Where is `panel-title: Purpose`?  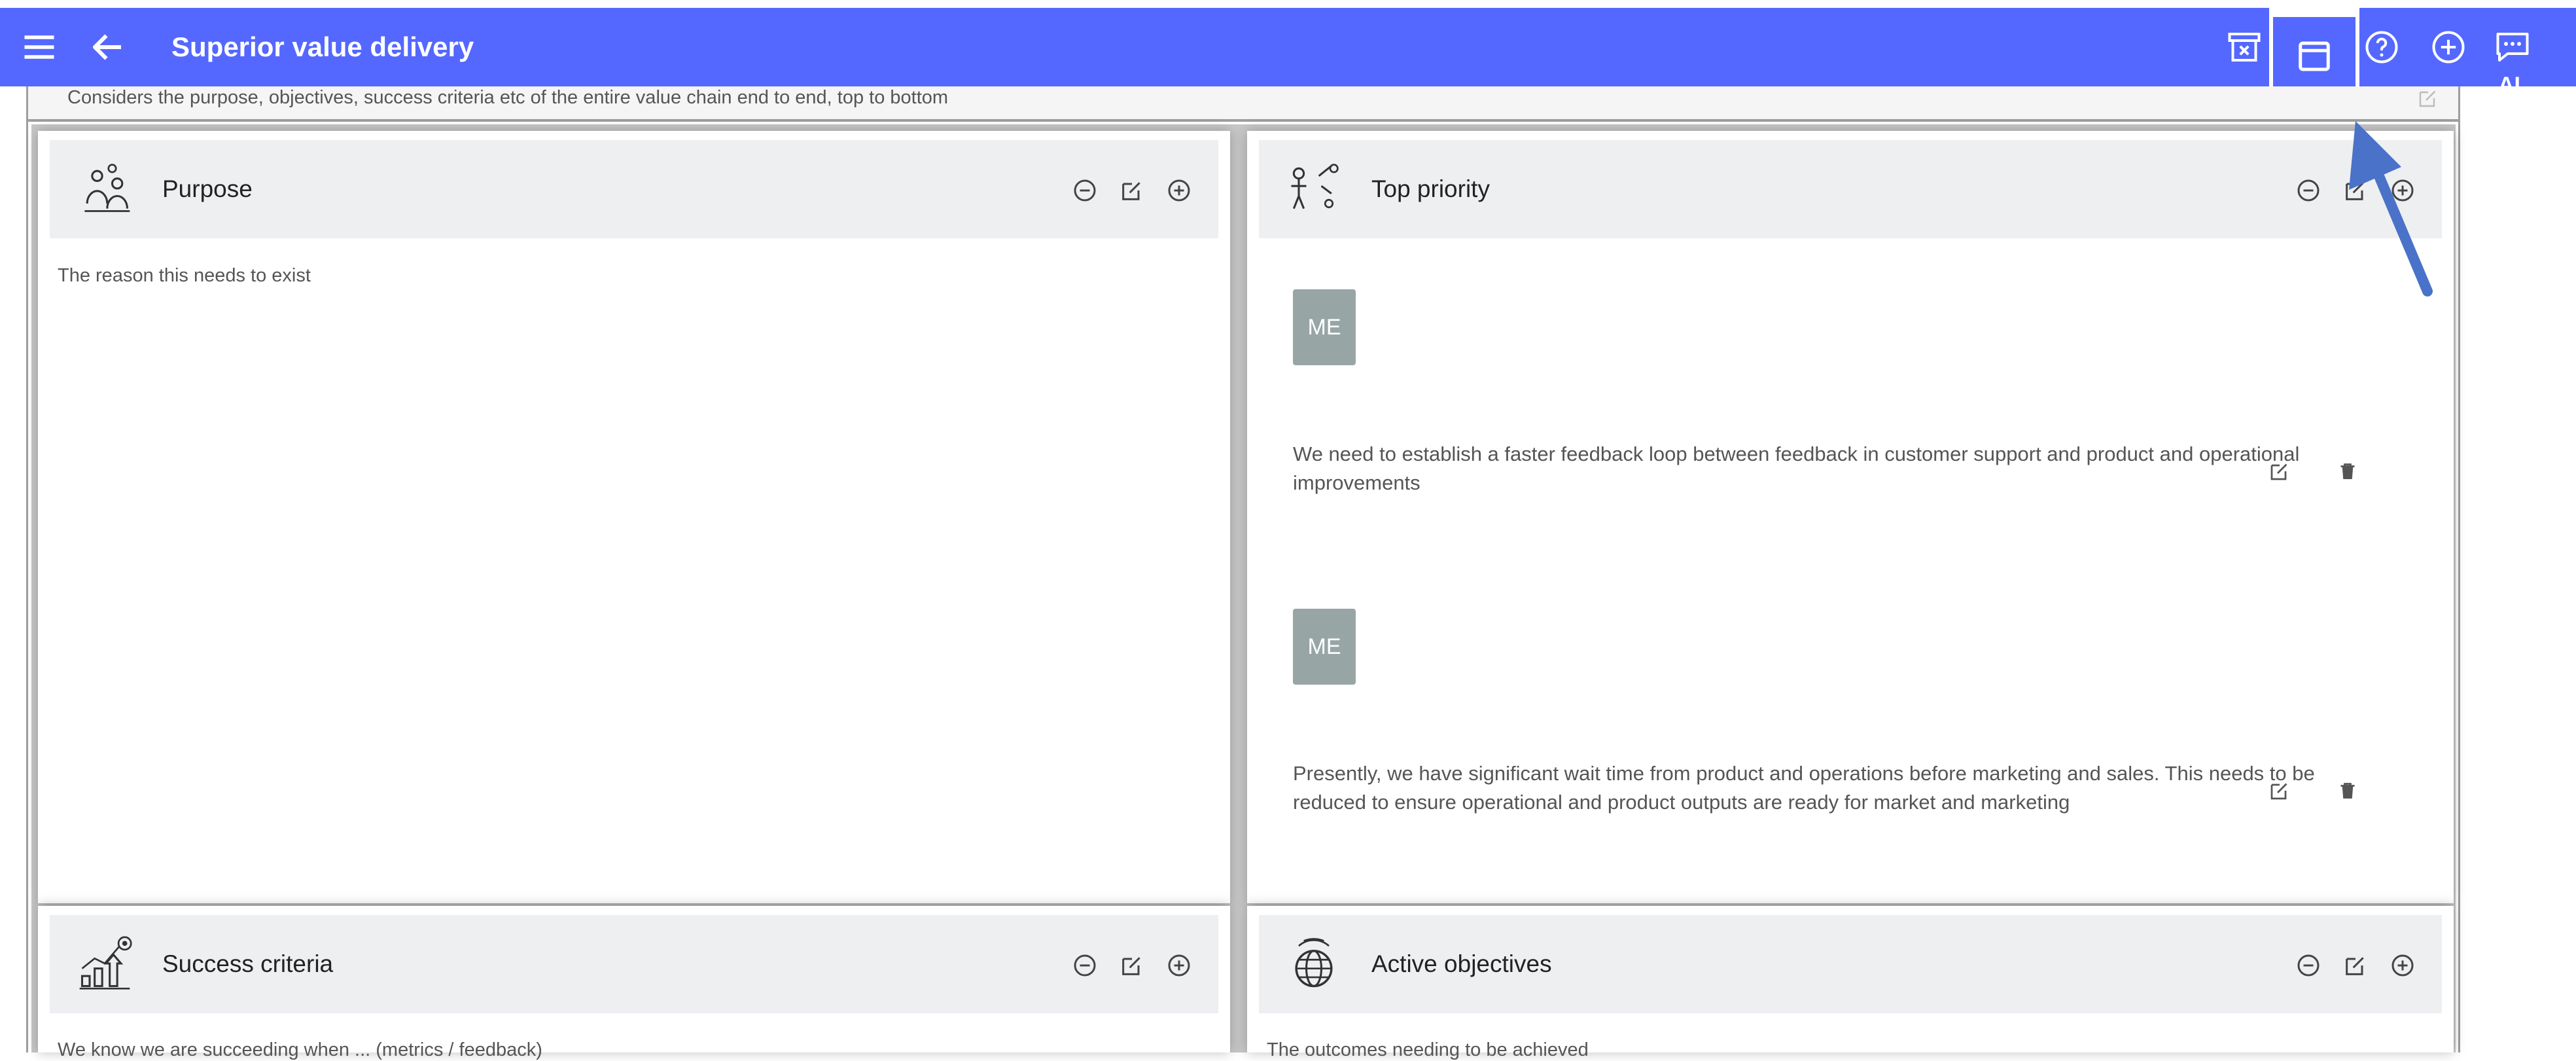 panel-title: Purpose is located at coordinates (207, 188).